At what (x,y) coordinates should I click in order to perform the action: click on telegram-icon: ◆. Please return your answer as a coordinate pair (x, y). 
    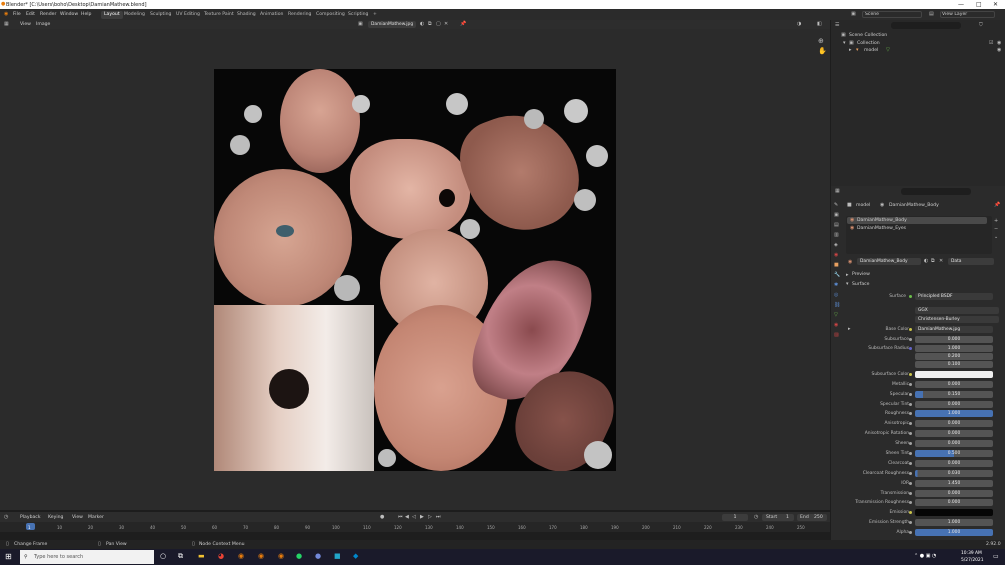
    Looking at the image, I should click on (355, 556).